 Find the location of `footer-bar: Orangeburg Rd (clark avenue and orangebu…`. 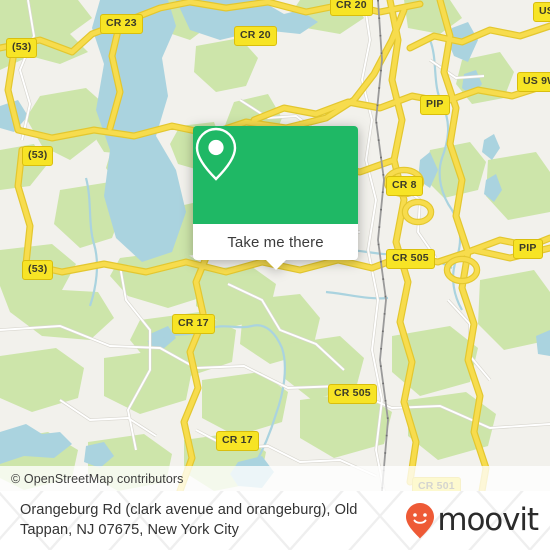

footer-bar: Orangeburg Rd (clark avenue and orangebu… is located at coordinates (275, 520).